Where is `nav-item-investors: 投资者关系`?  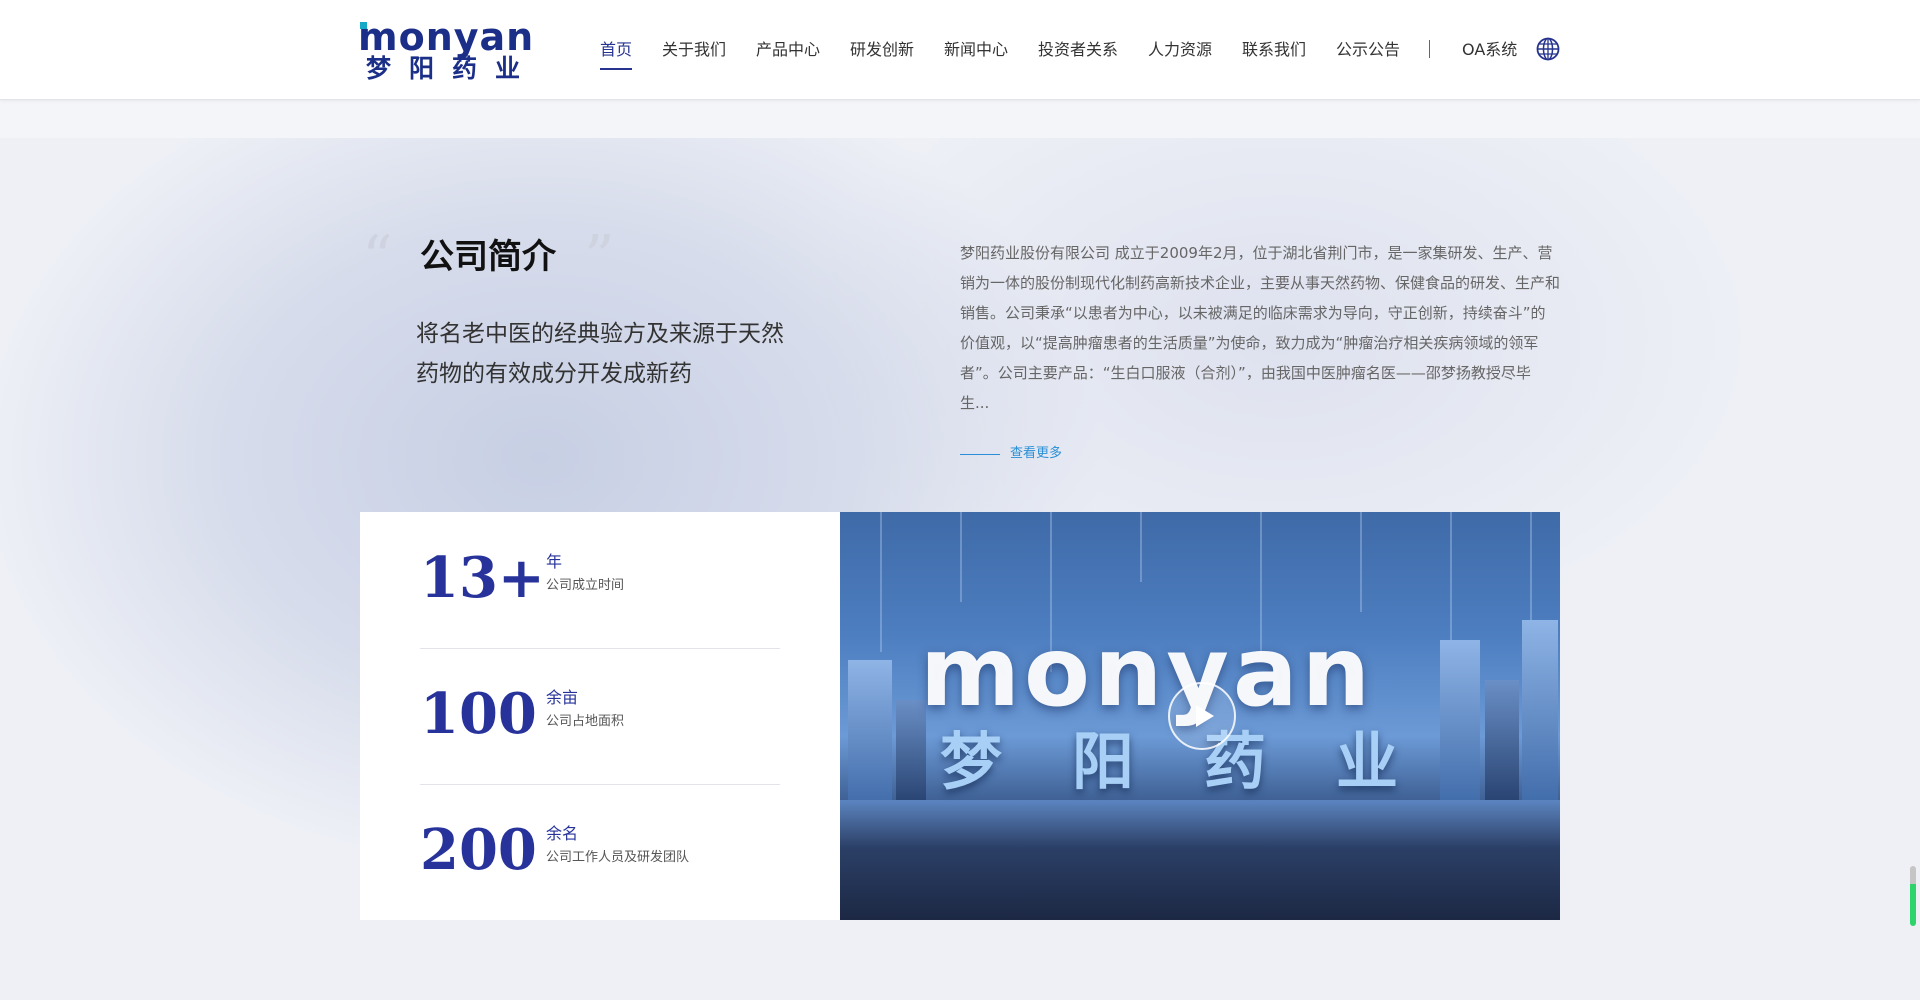 nav-item-investors: 投资者关系 is located at coordinates (1078, 50).